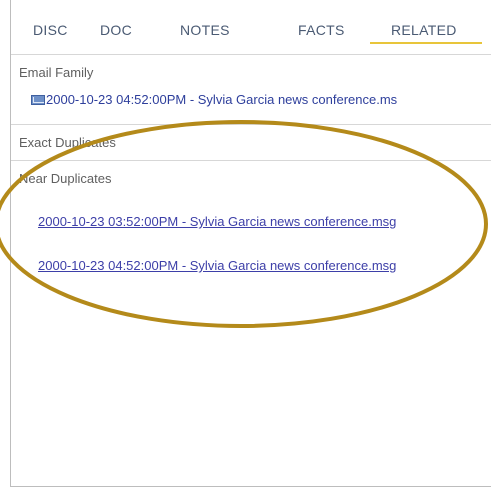  What do you see at coordinates (251, 139) in the screenshot?
I see `exact-duplicates-header: Exact Duplicates` at bounding box center [251, 139].